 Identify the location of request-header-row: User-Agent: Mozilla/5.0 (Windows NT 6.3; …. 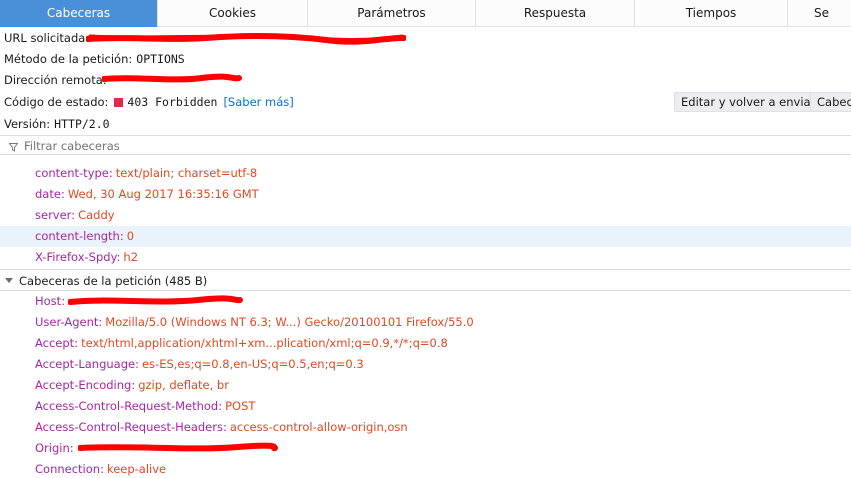
(254, 322).